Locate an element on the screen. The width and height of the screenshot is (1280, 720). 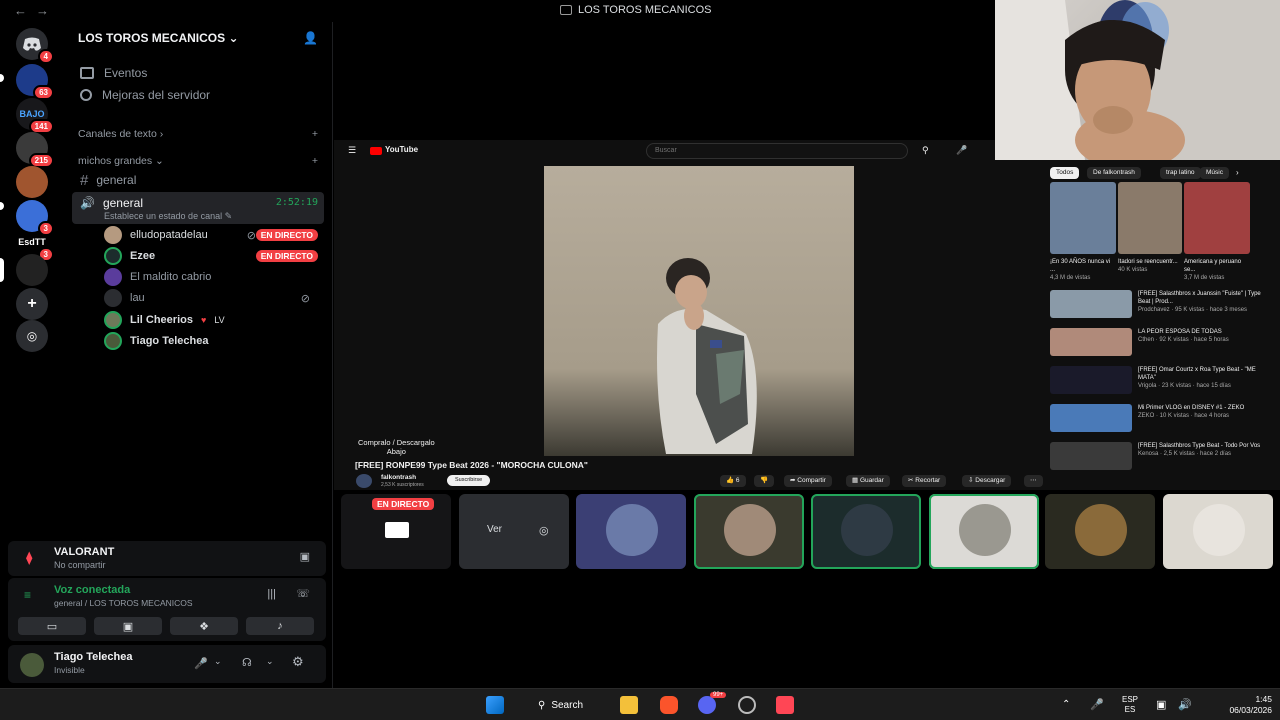
language-indicator: ESP ES is located at coordinates (1130, 705).